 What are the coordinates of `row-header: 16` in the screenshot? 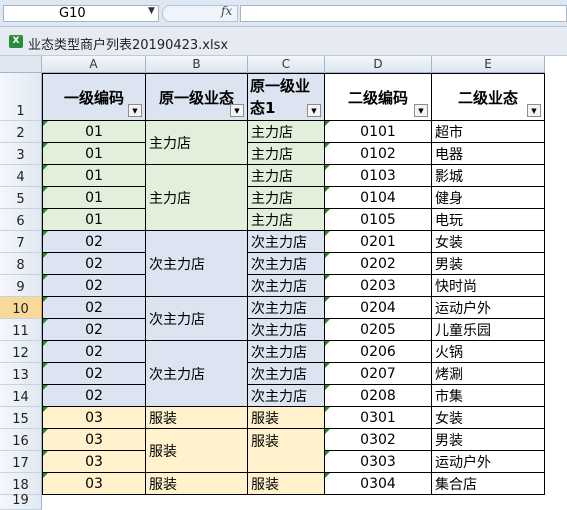 It's located at (21, 440).